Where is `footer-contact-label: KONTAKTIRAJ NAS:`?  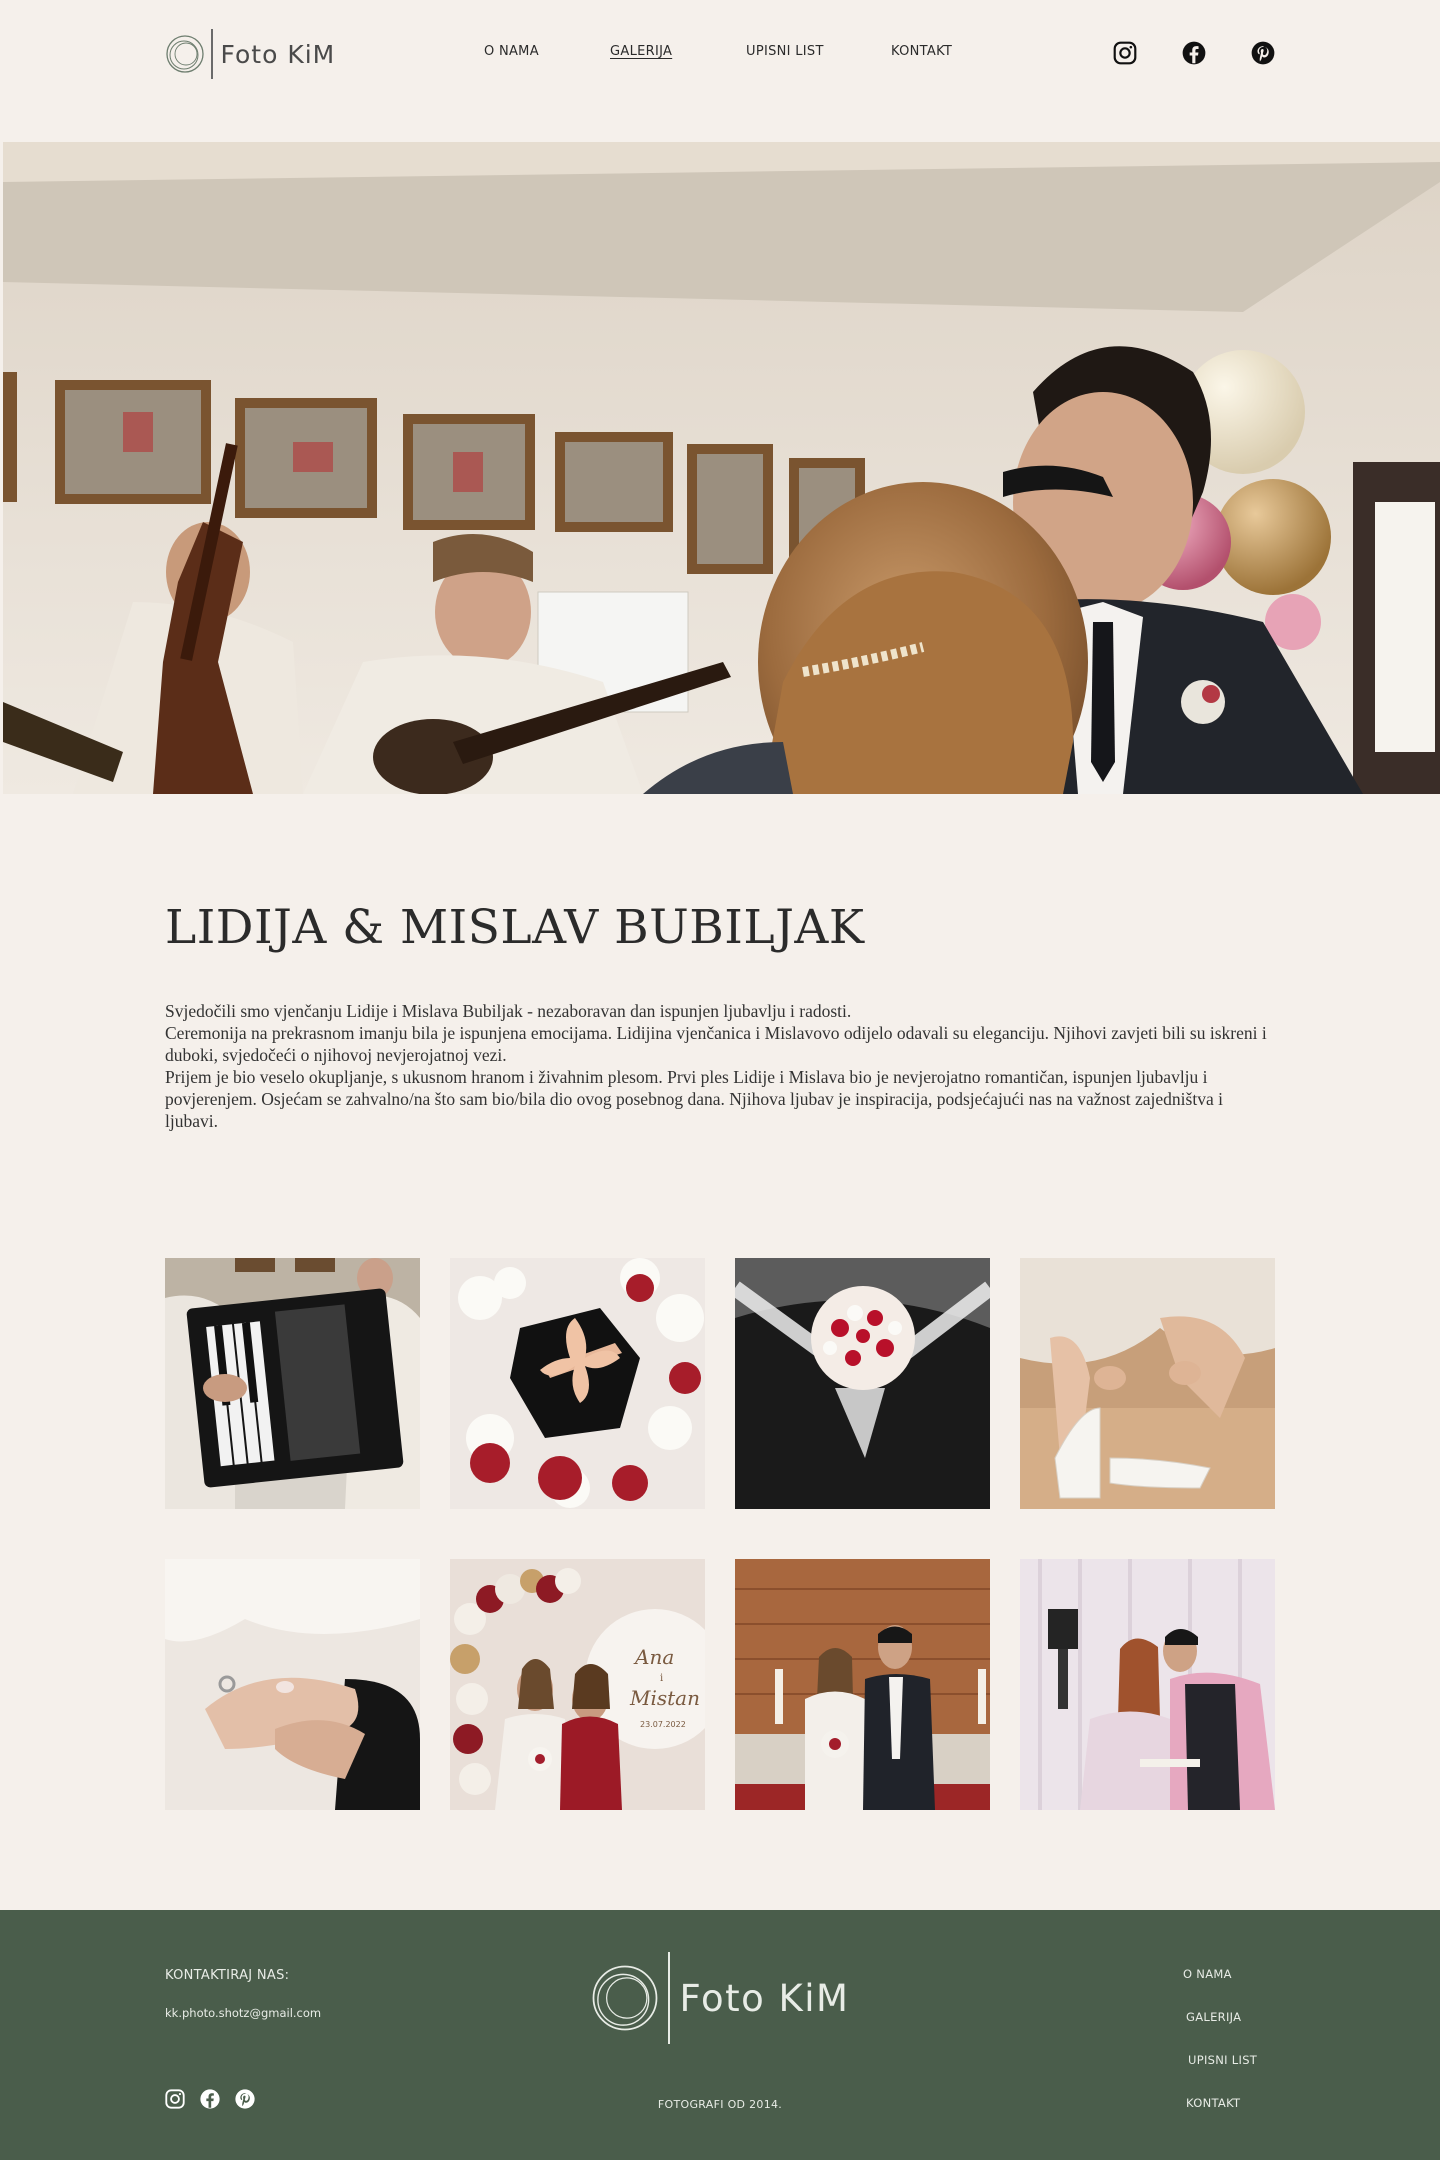 footer-contact-label: KONTAKTIRAJ NAS: is located at coordinates (227, 1975).